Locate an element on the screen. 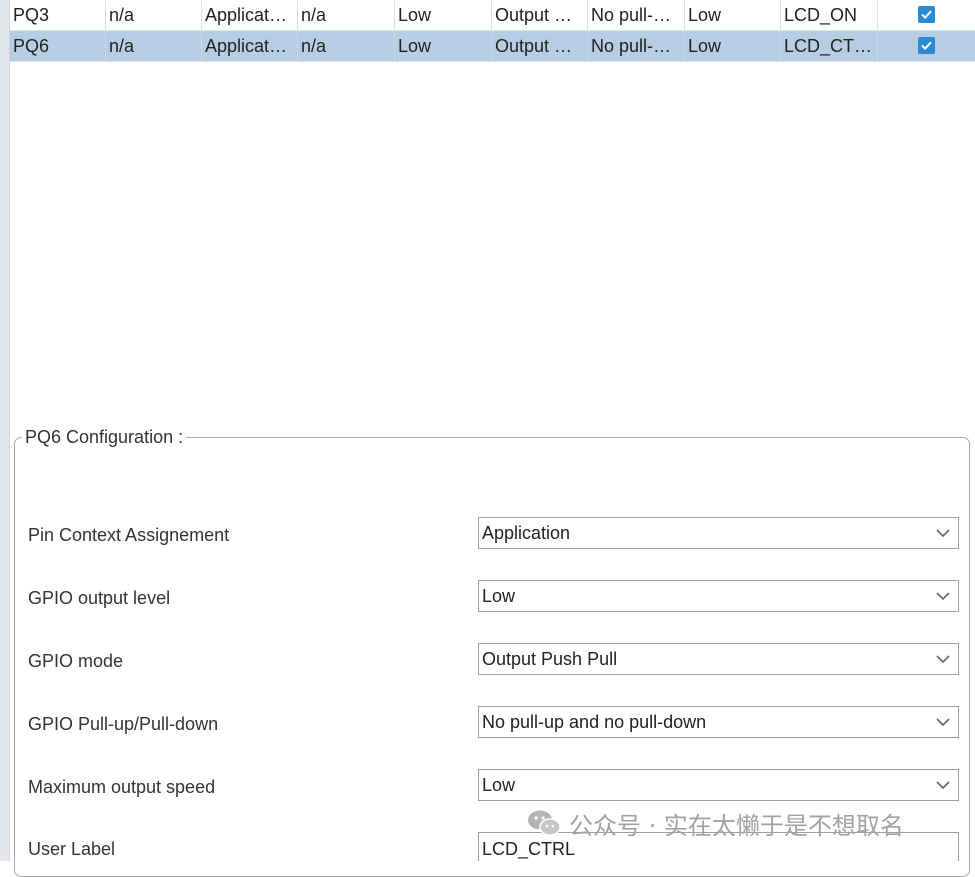 The width and height of the screenshot is (975, 877). watermark-text: 公众号 · 实在太懒于是不想取名 is located at coordinates (736, 825).